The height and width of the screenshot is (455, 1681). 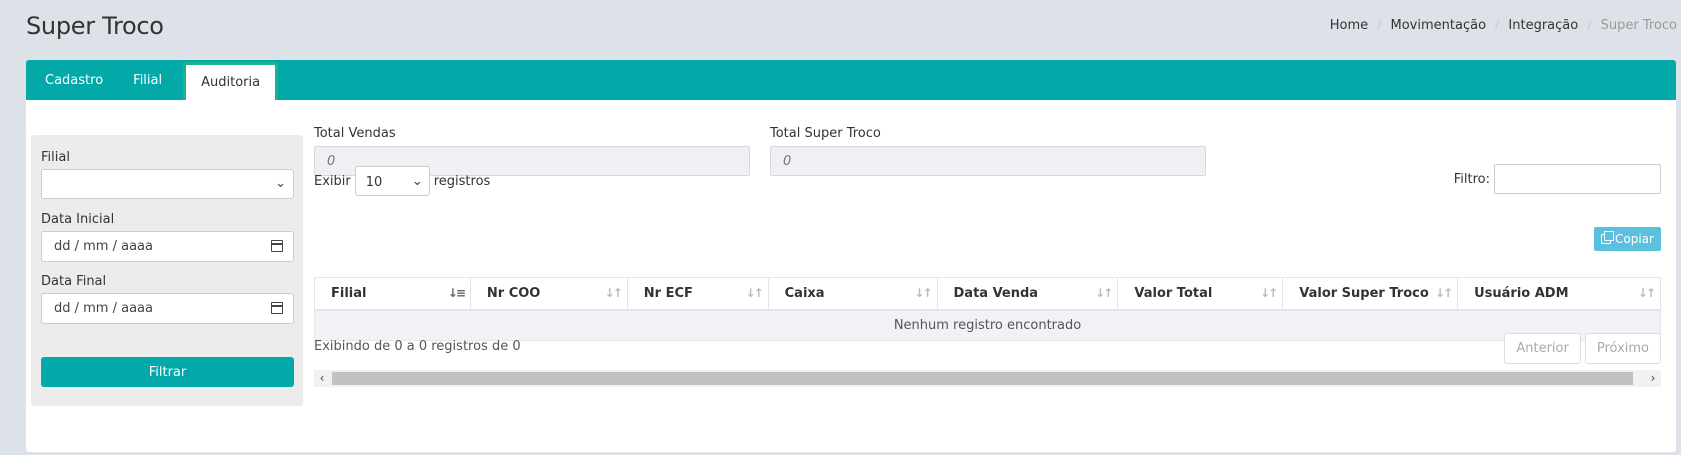 I want to click on table-filter: Filtro:, so click(x=1557, y=179).